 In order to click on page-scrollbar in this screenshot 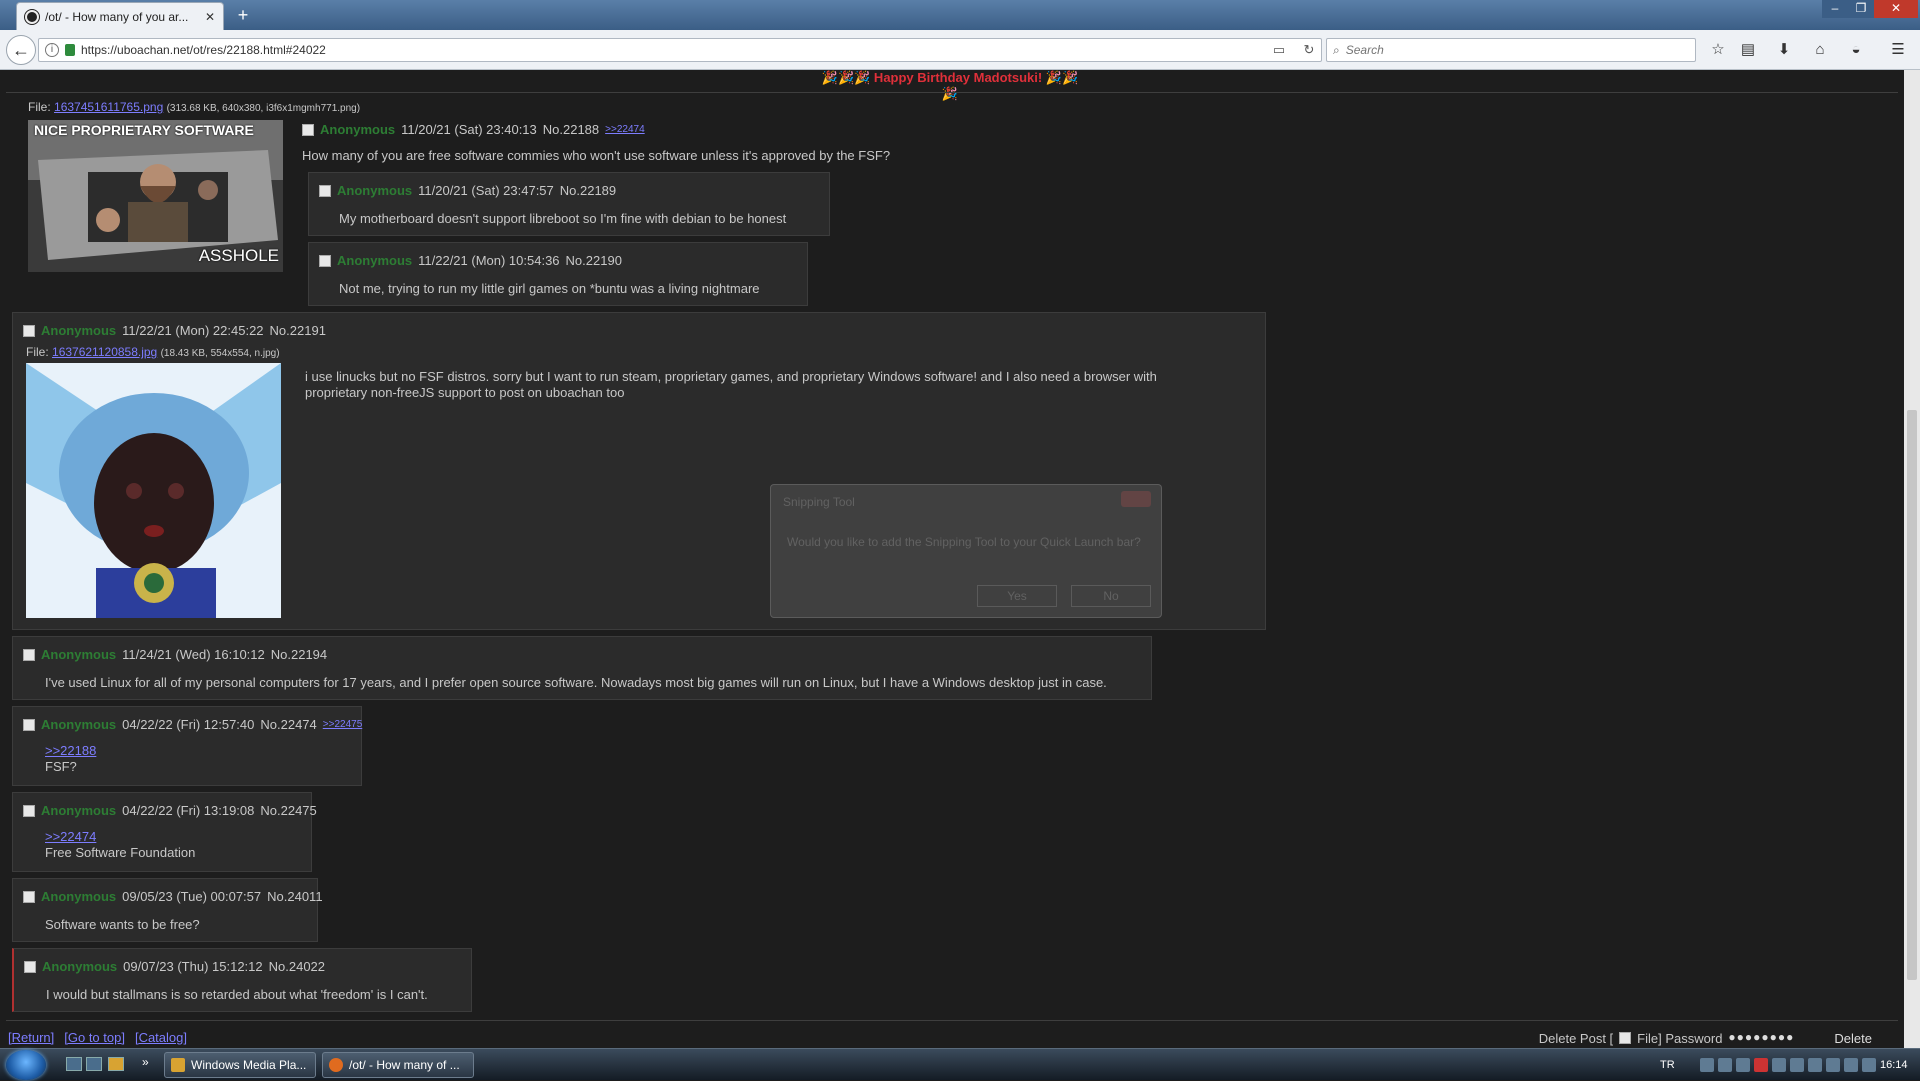, I will do `click(1912, 559)`.